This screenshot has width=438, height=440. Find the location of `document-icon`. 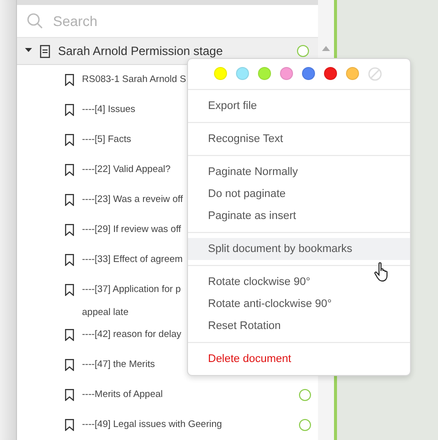

document-icon is located at coordinates (45, 51).